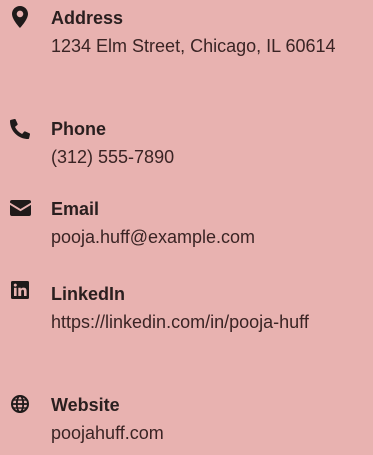  I want to click on phone-value: (312) 555-7890, so click(113, 157).